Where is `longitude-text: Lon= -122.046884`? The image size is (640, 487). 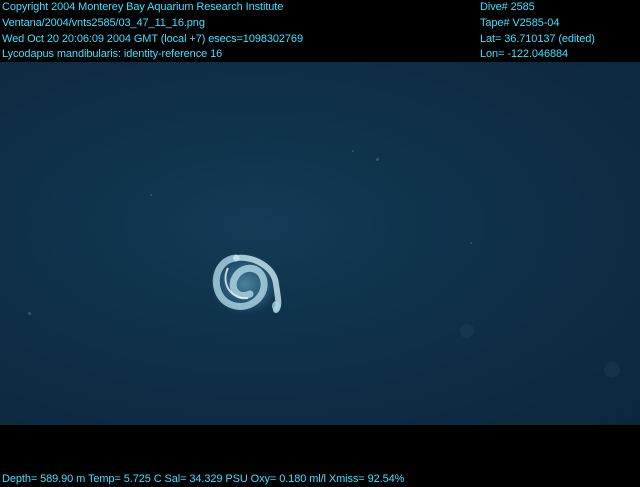 longitude-text: Lon= -122.046884 is located at coordinates (524, 54).